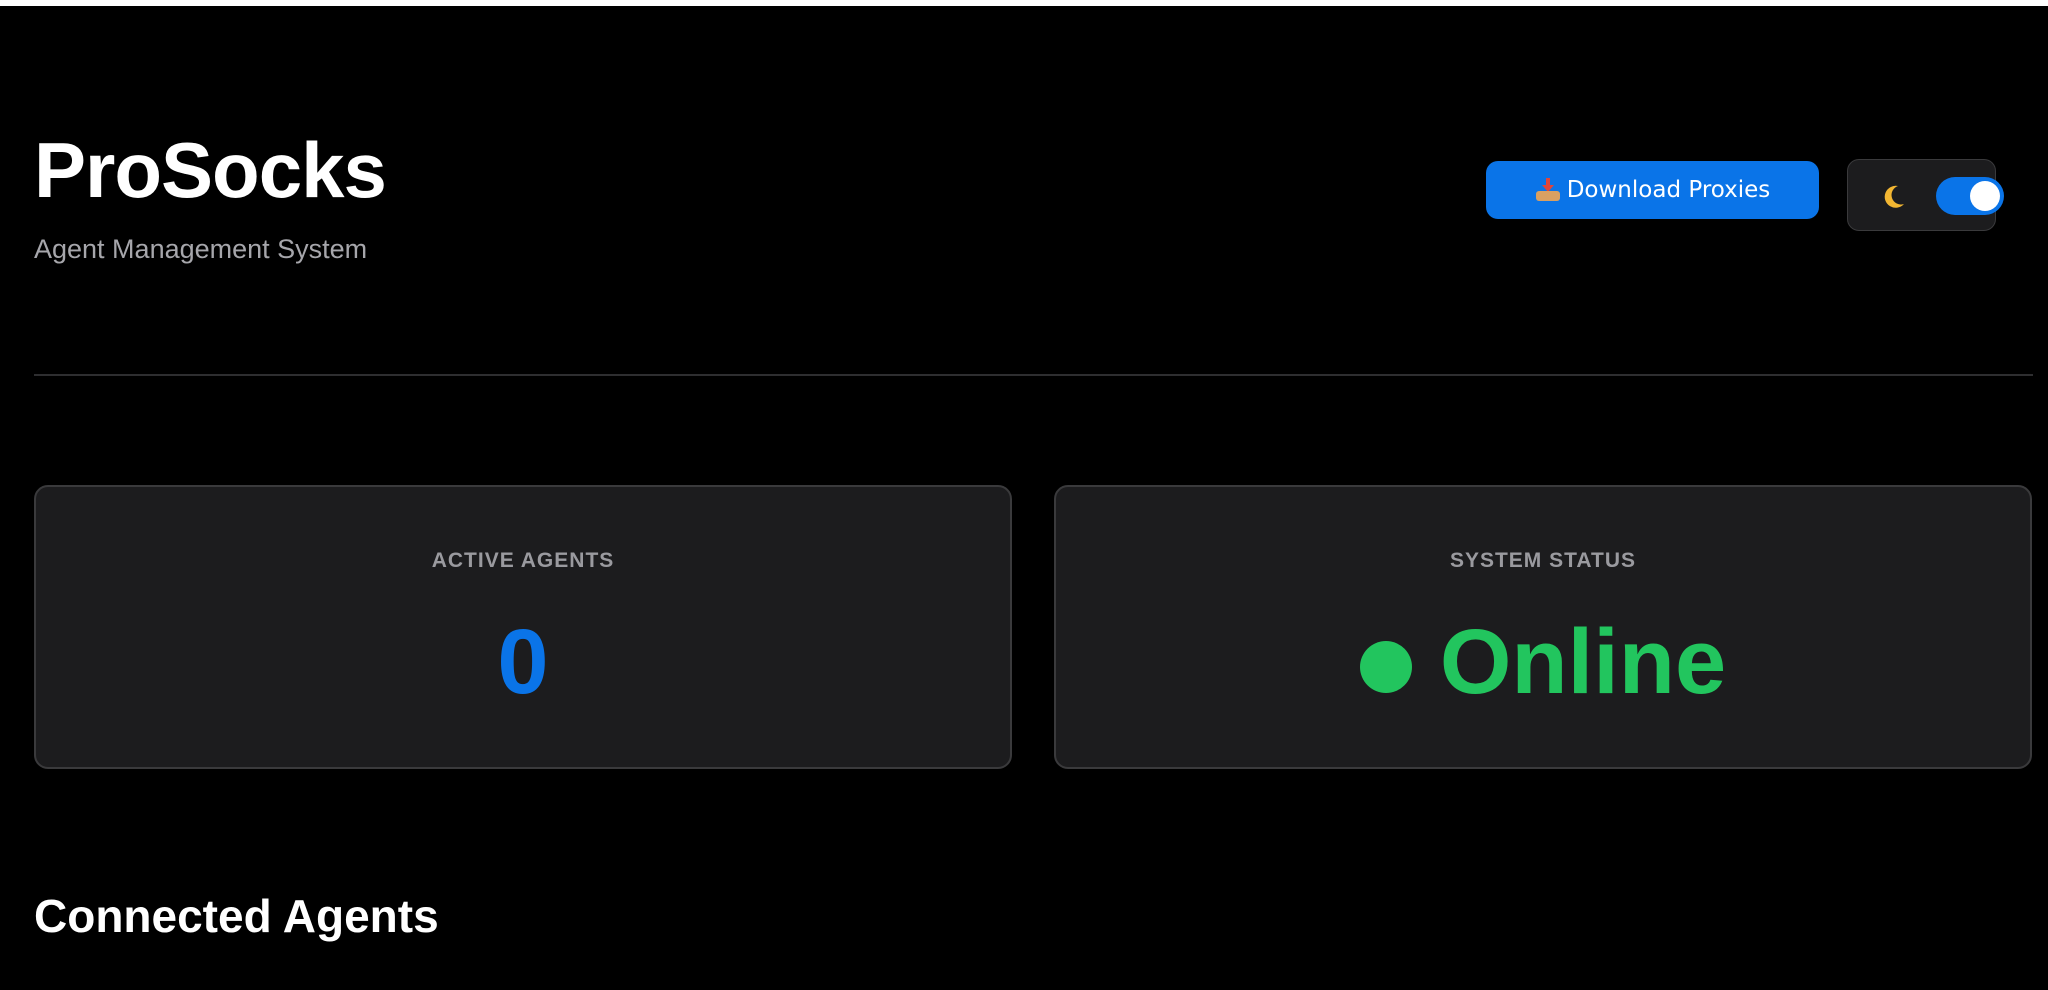  What do you see at coordinates (1985, 196) in the screenshot?
I see `toggle-knob` at bounding box center [1985, 196].